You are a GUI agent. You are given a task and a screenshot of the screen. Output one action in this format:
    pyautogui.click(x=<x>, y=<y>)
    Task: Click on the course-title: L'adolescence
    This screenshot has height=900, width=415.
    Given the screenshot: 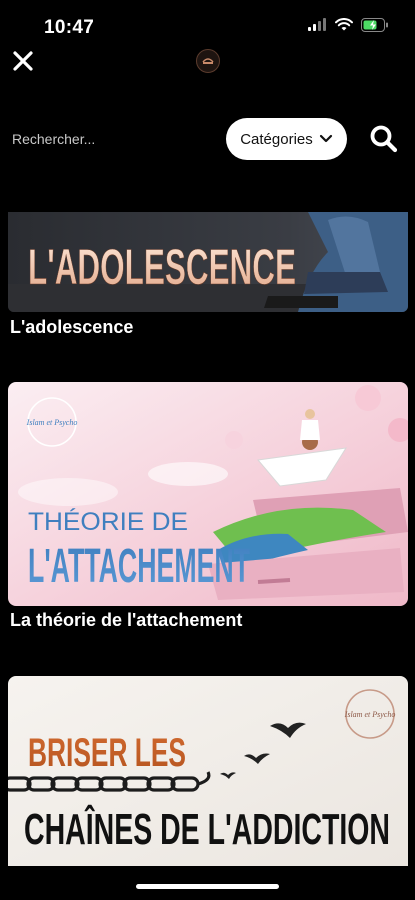 What is the action you would take?
    pyautogui.click(x=71, y=327)
    